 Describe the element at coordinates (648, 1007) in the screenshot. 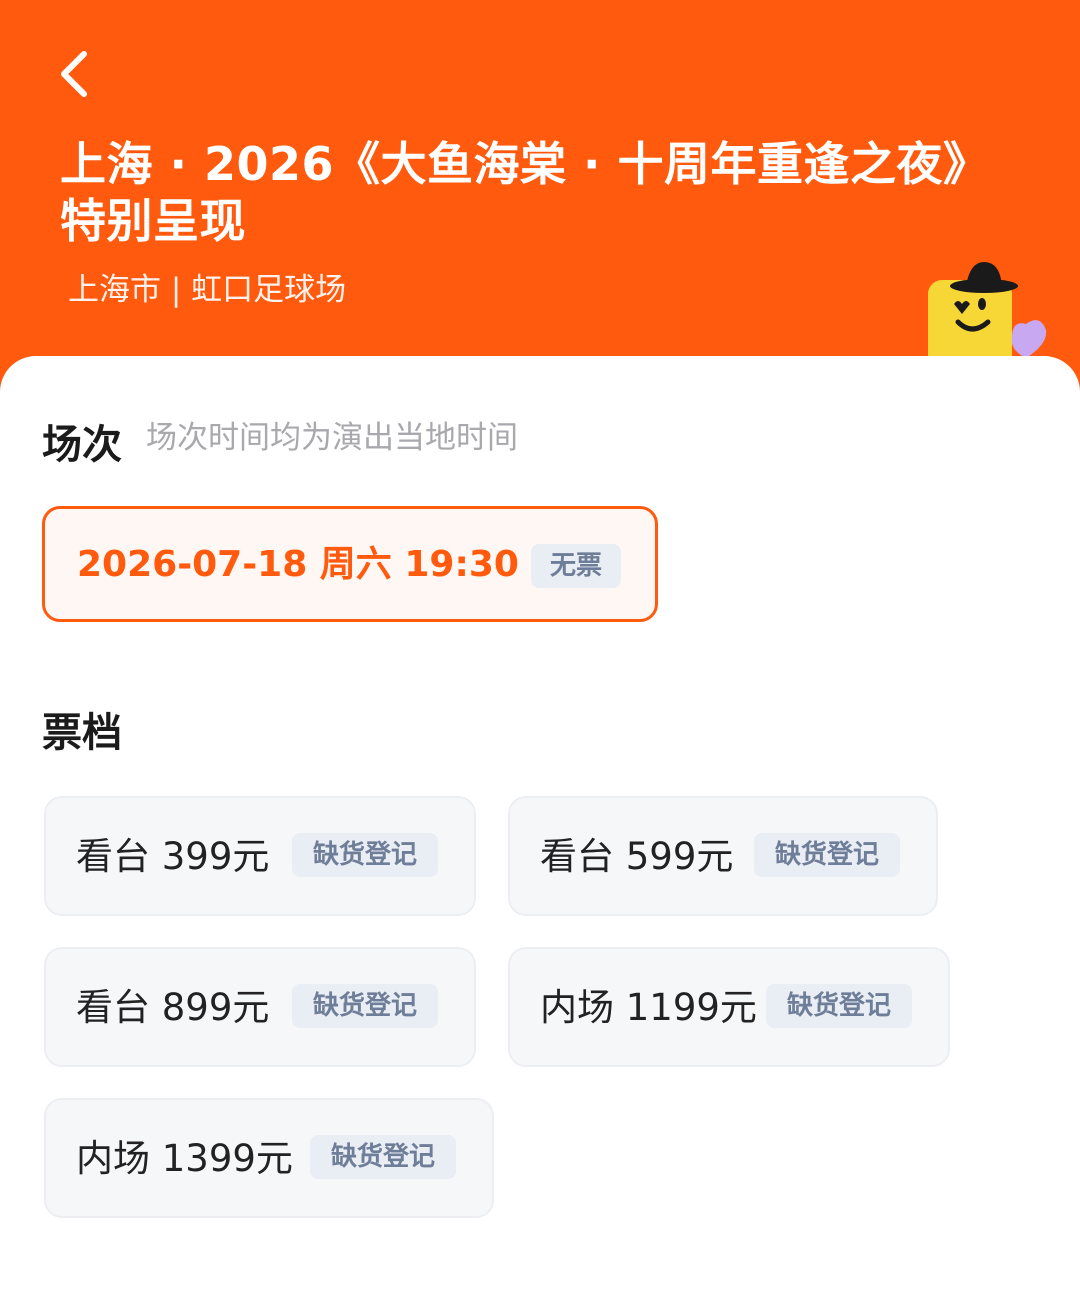

I see `tier-label: 内场 1199元` at that location.